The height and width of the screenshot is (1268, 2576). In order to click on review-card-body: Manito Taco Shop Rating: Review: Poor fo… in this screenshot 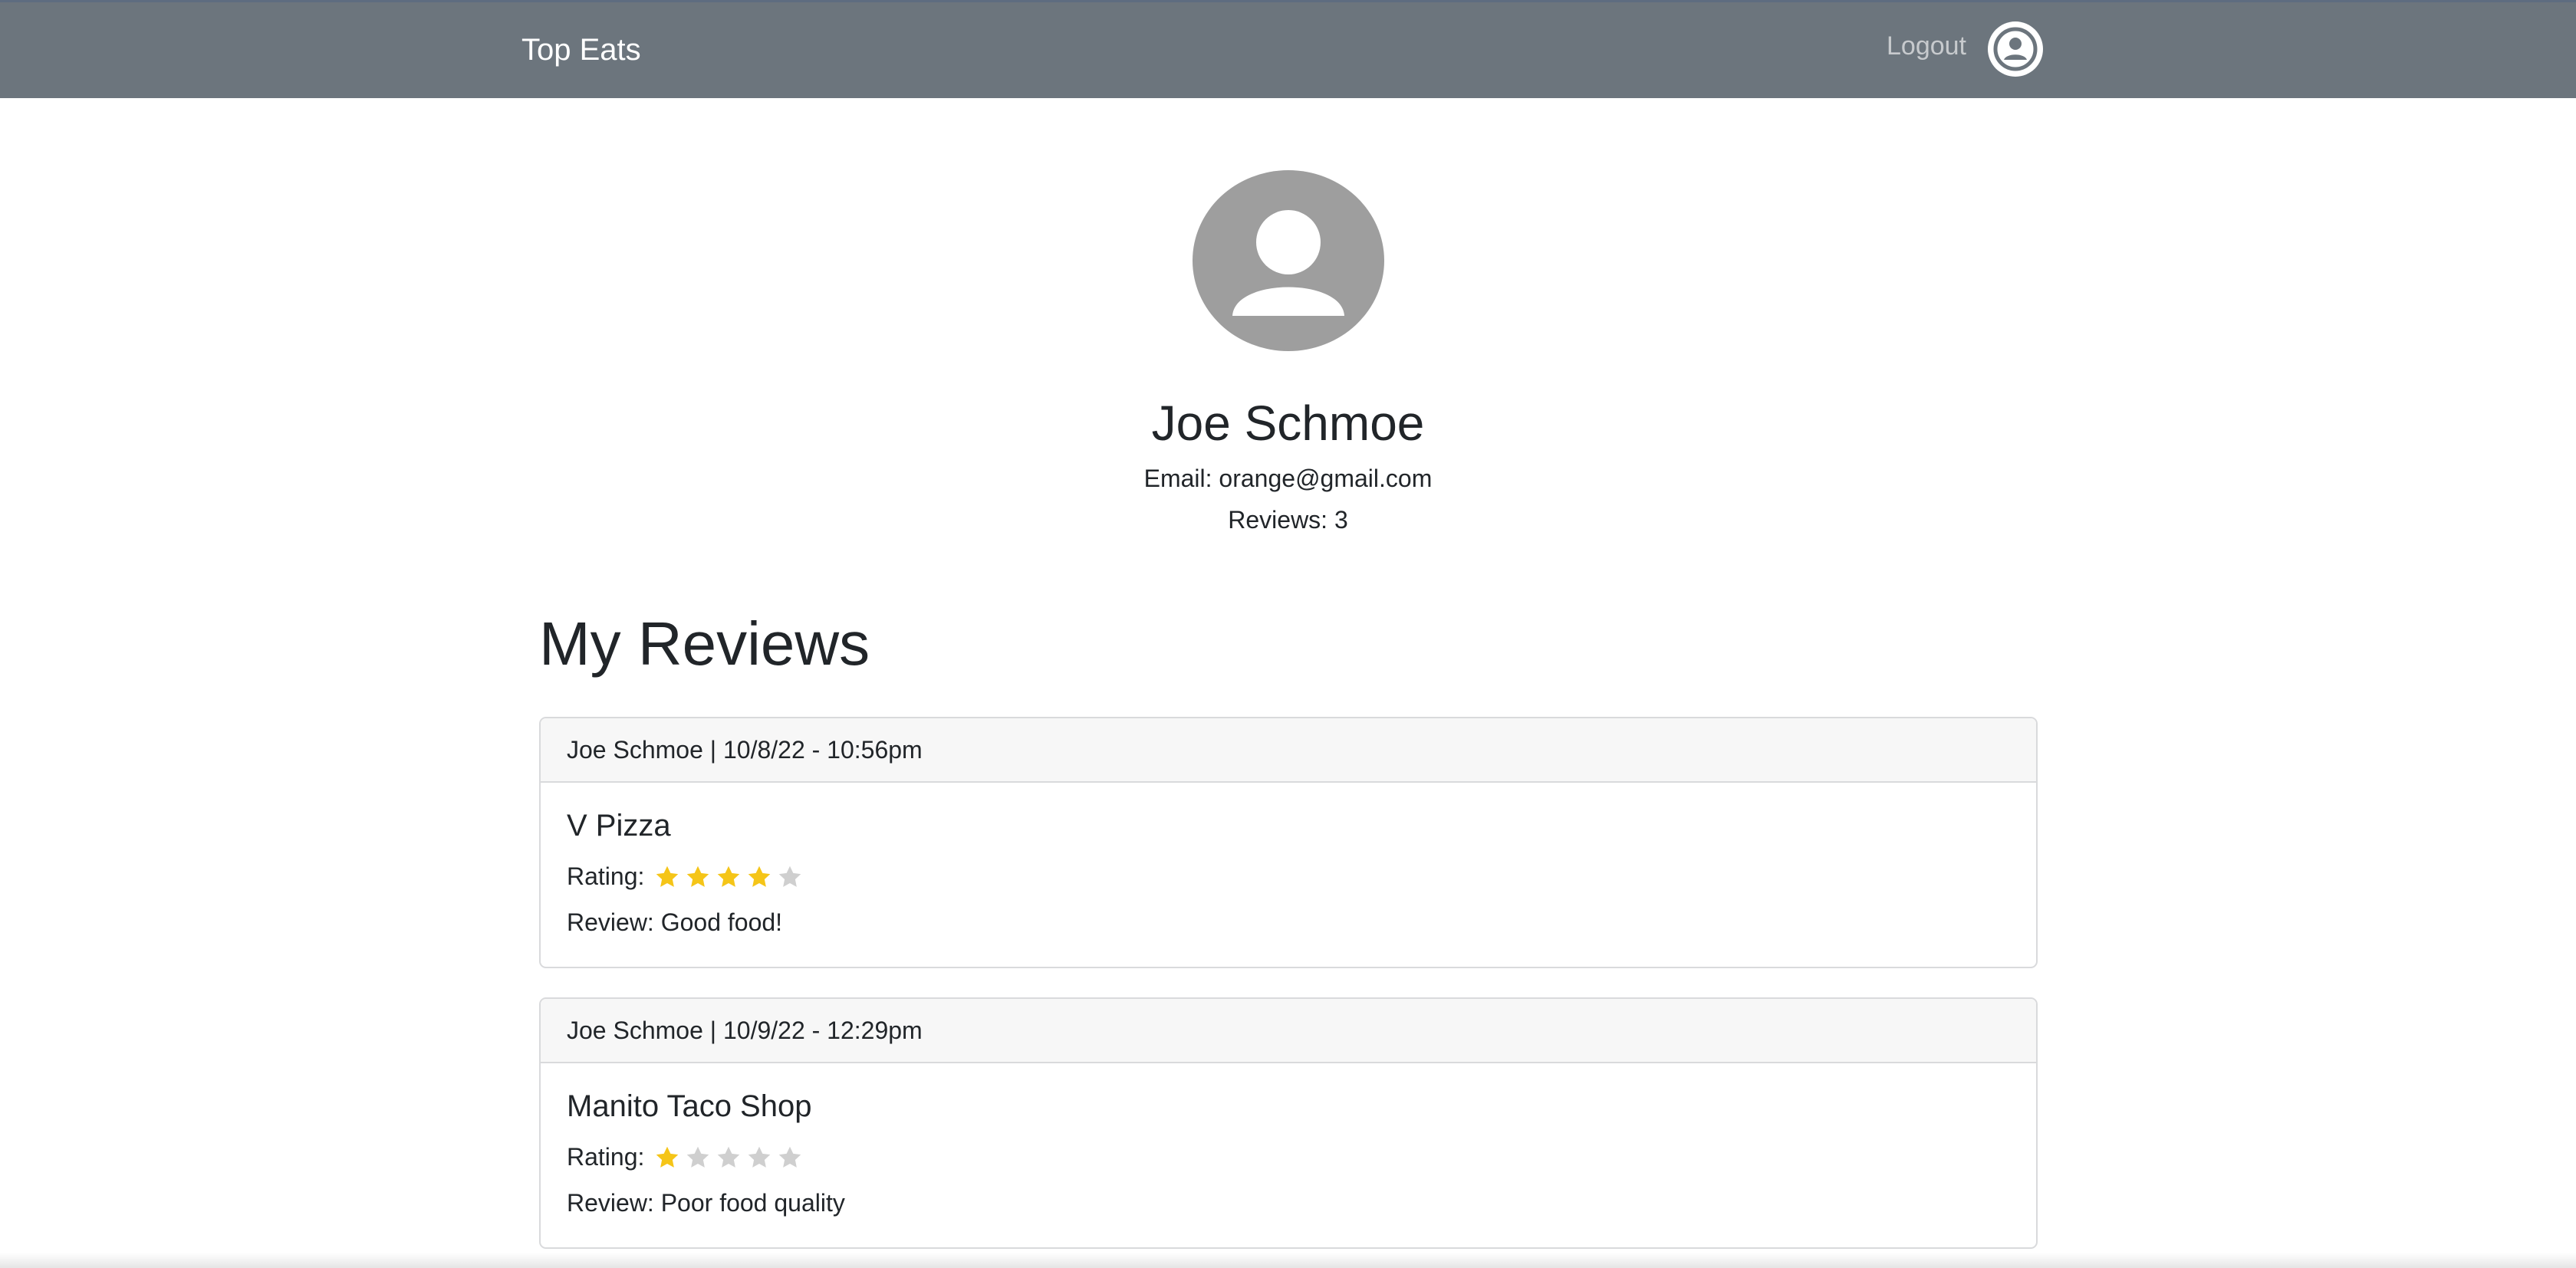, I will do `click(1288, 1155)`.